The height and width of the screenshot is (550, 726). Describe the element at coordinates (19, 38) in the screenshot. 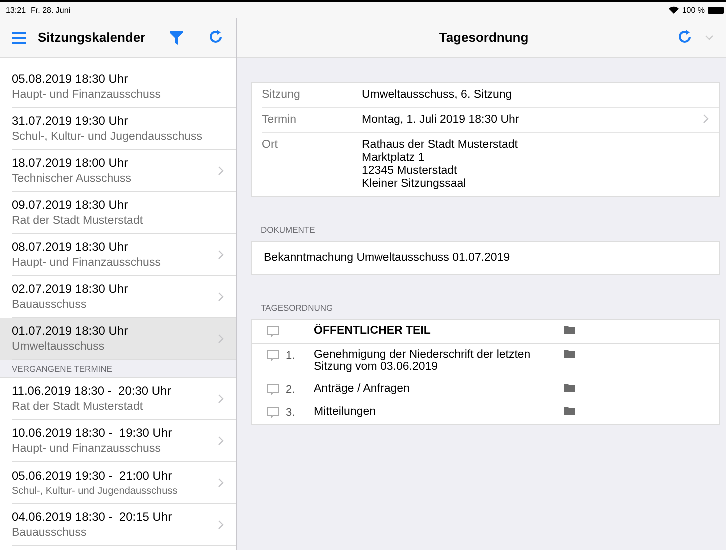

I see `menu-icon` at that location.